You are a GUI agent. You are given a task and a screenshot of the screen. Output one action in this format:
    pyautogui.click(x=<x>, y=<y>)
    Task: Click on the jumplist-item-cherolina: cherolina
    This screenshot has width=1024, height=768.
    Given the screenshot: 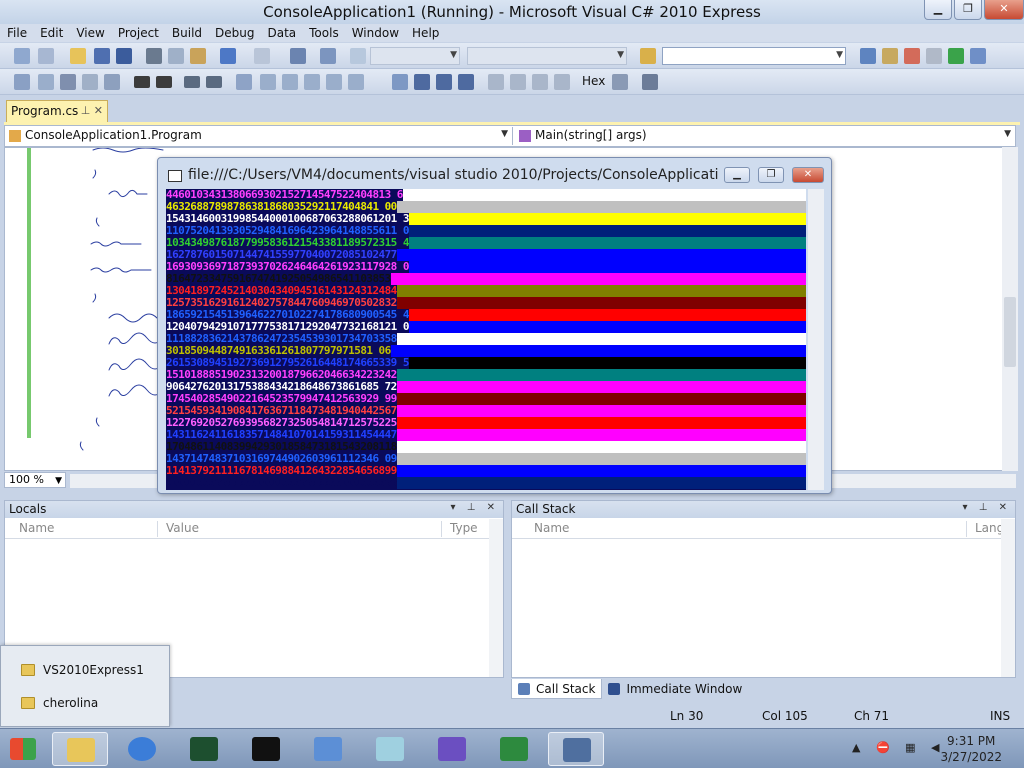 What is the action you would take?
    pyautogui.click(x=59, y=703)
    